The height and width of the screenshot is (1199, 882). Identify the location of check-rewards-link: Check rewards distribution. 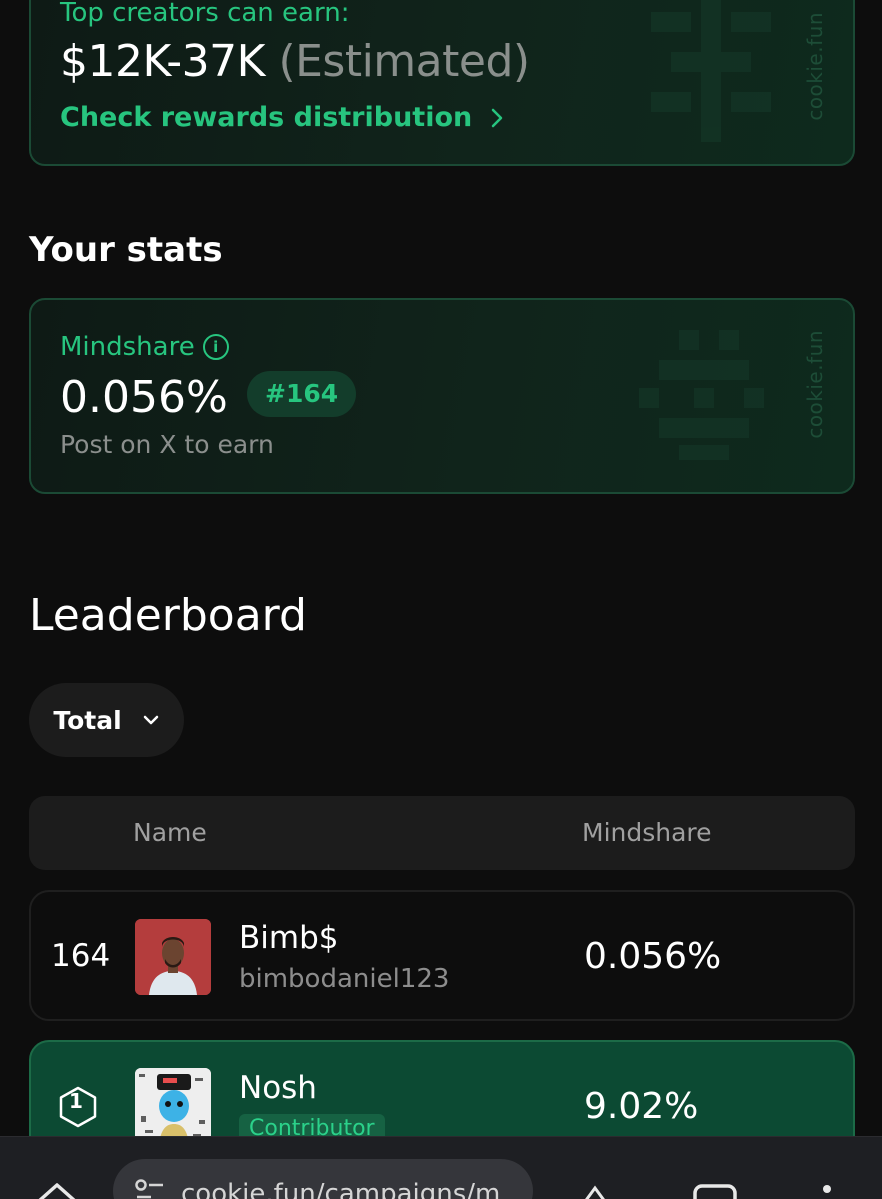
(282, 117).